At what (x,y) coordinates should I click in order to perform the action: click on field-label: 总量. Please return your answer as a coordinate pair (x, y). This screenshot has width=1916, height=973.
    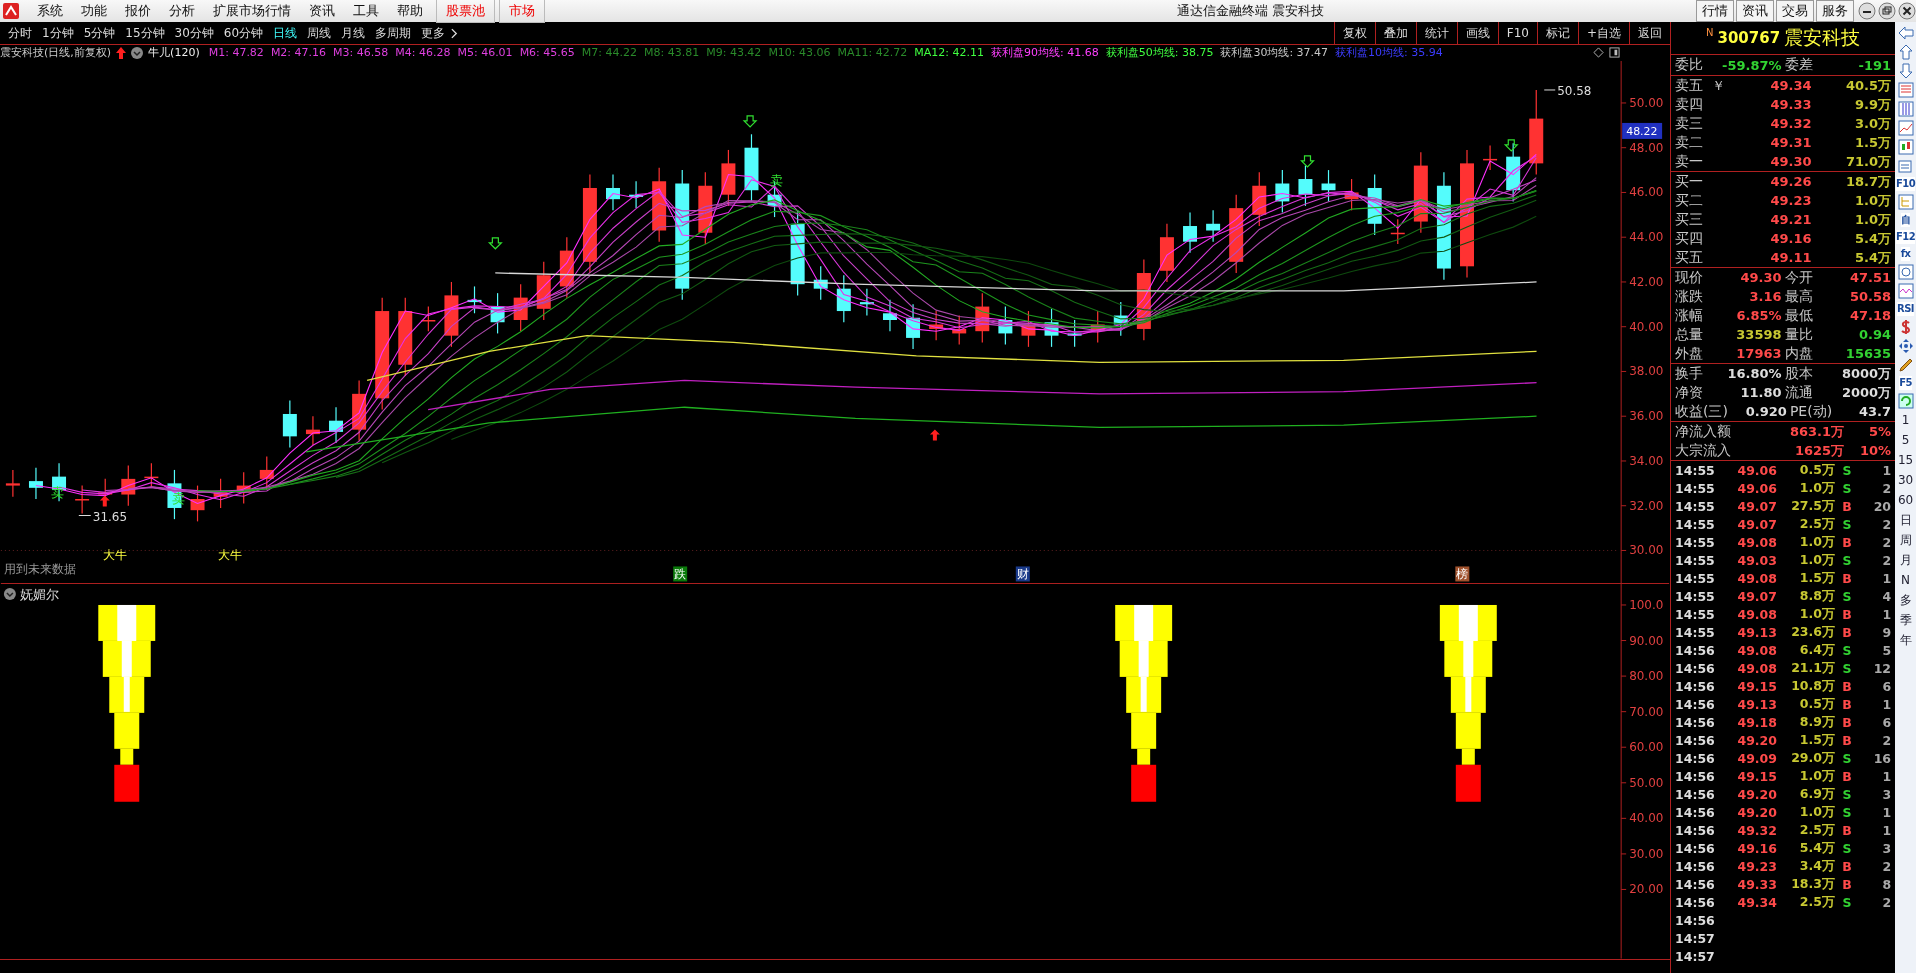
    Looking at the image, I should click on (1689, 334).